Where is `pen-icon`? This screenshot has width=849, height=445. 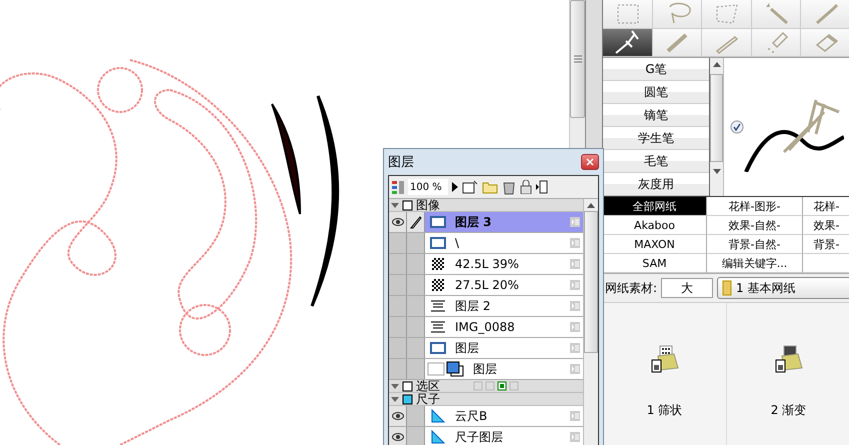 pen-icon is located at coordinates (416, 222).